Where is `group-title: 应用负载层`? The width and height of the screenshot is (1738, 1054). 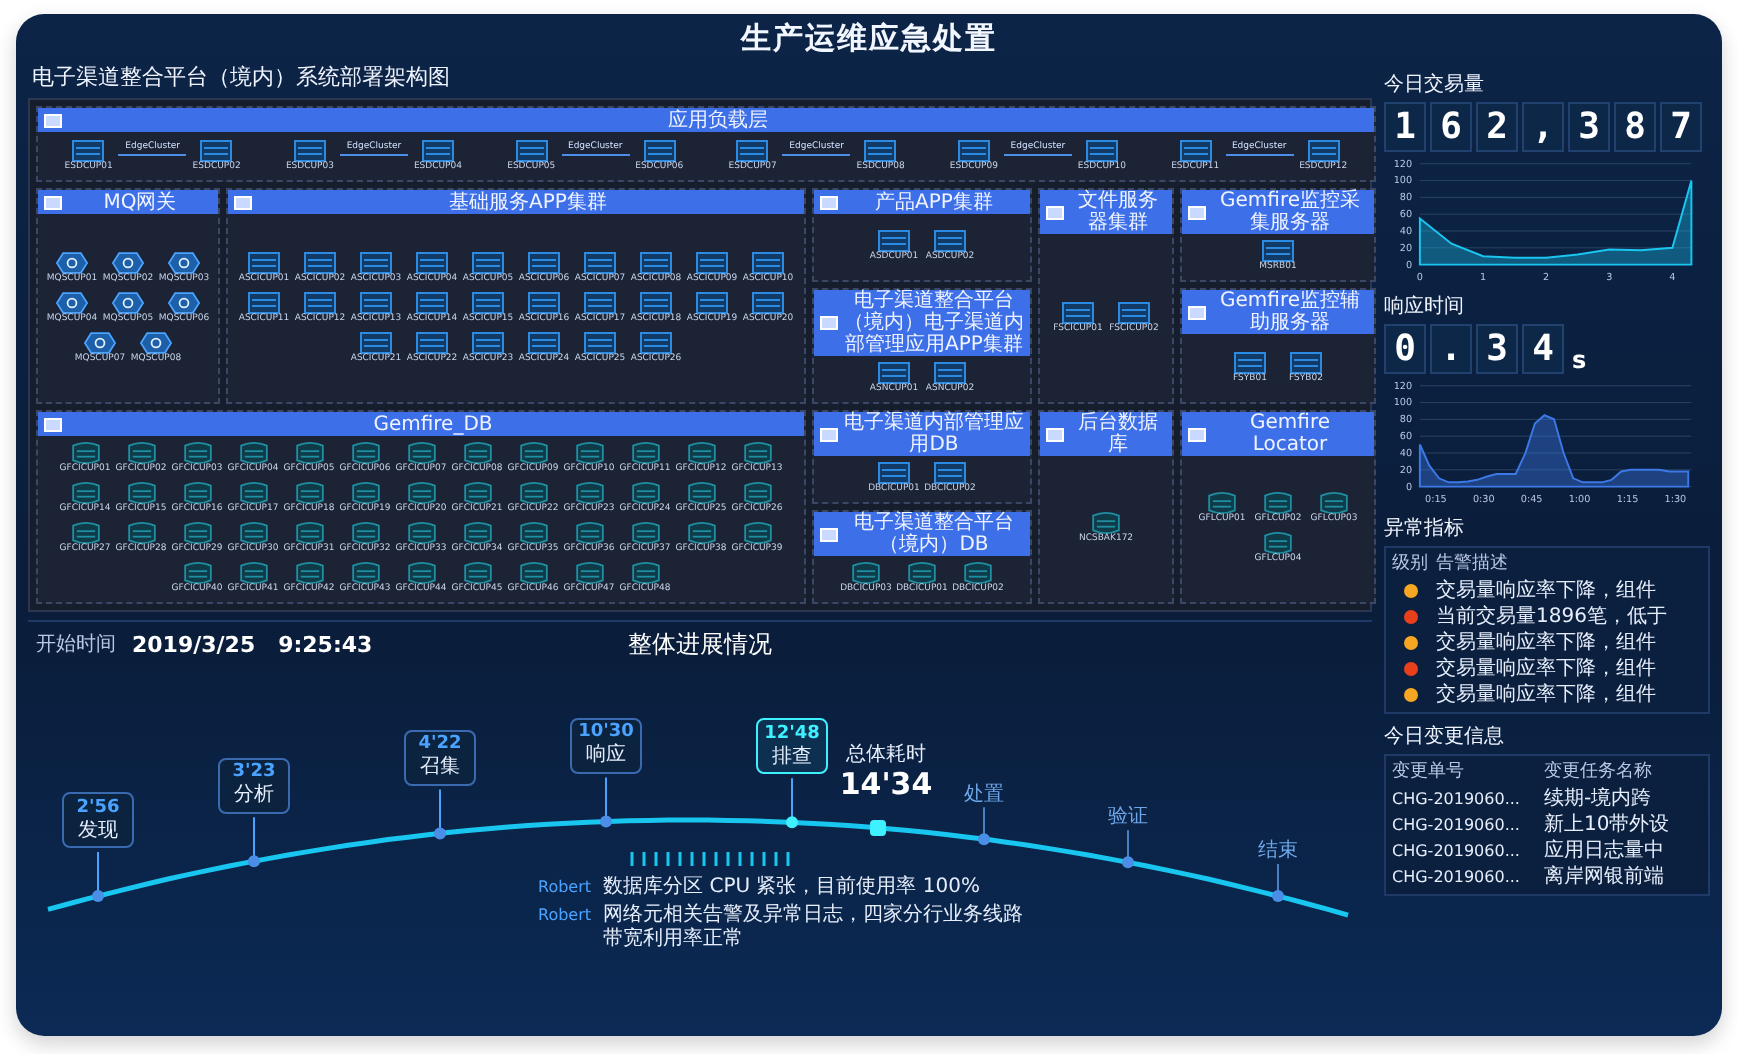 group-title: 应用负载层 is located at coordinates (718, 120).